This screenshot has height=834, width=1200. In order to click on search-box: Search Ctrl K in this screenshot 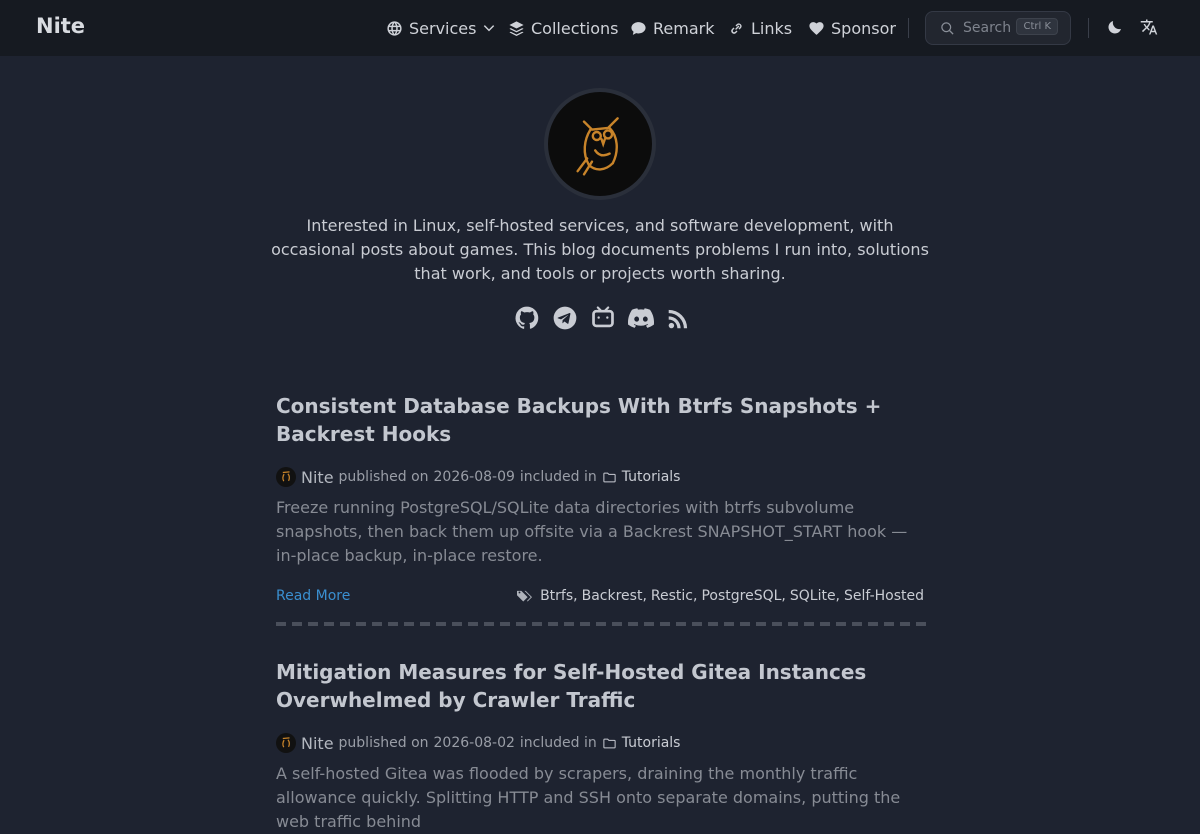, I will do `click(998, 28)`.